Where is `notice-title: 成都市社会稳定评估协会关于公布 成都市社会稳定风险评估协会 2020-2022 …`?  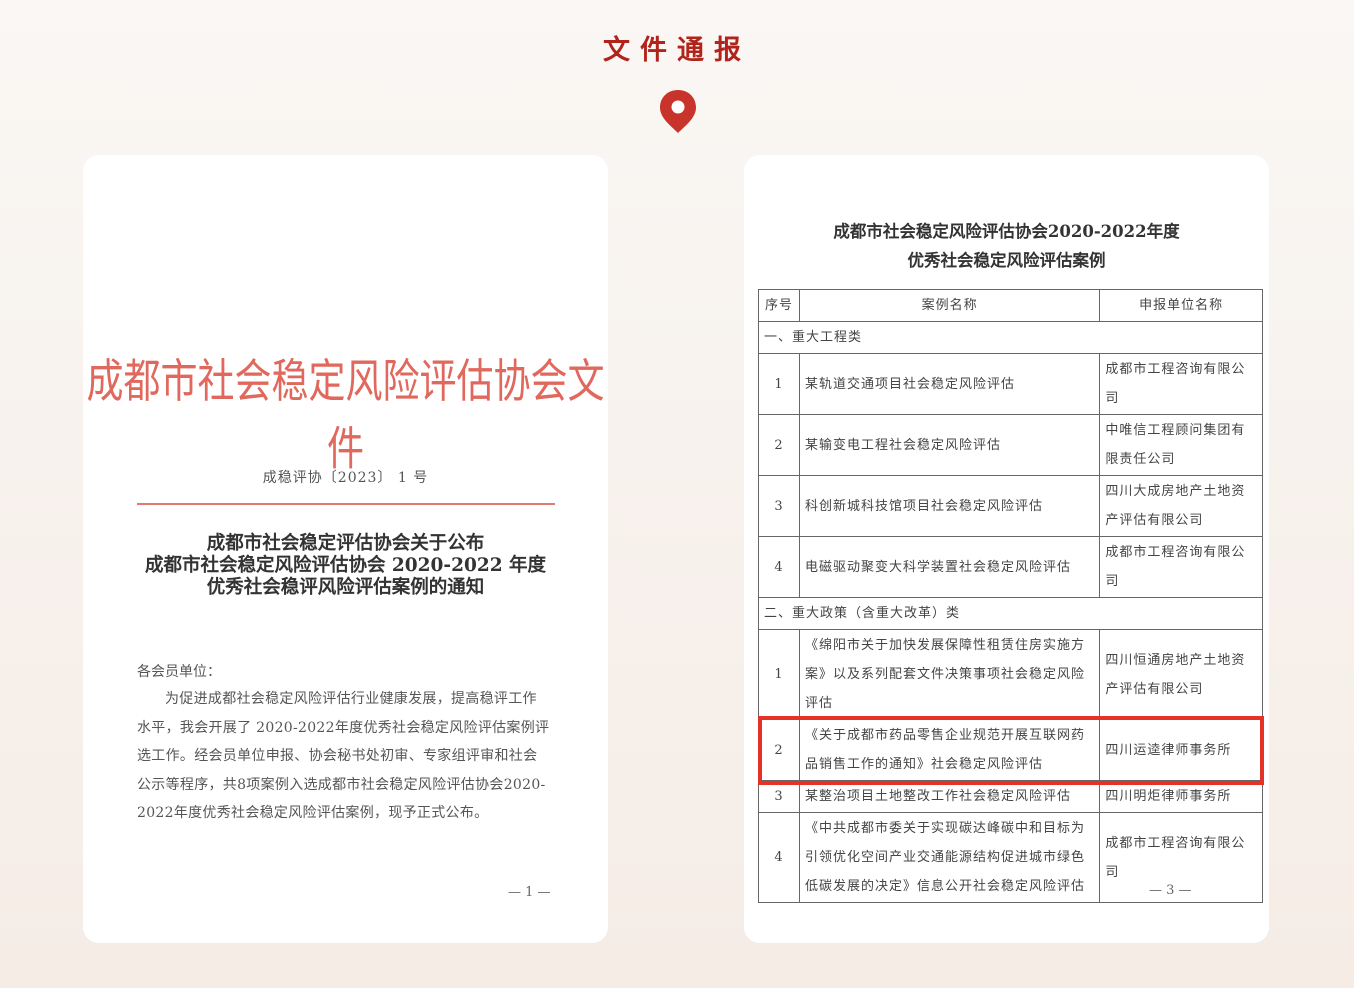 notice-title: 成都市社会稳定评估协会关于公布 成都市社会稳定风险评估协会 2020-2022 … is located at coordinates (345, 566).